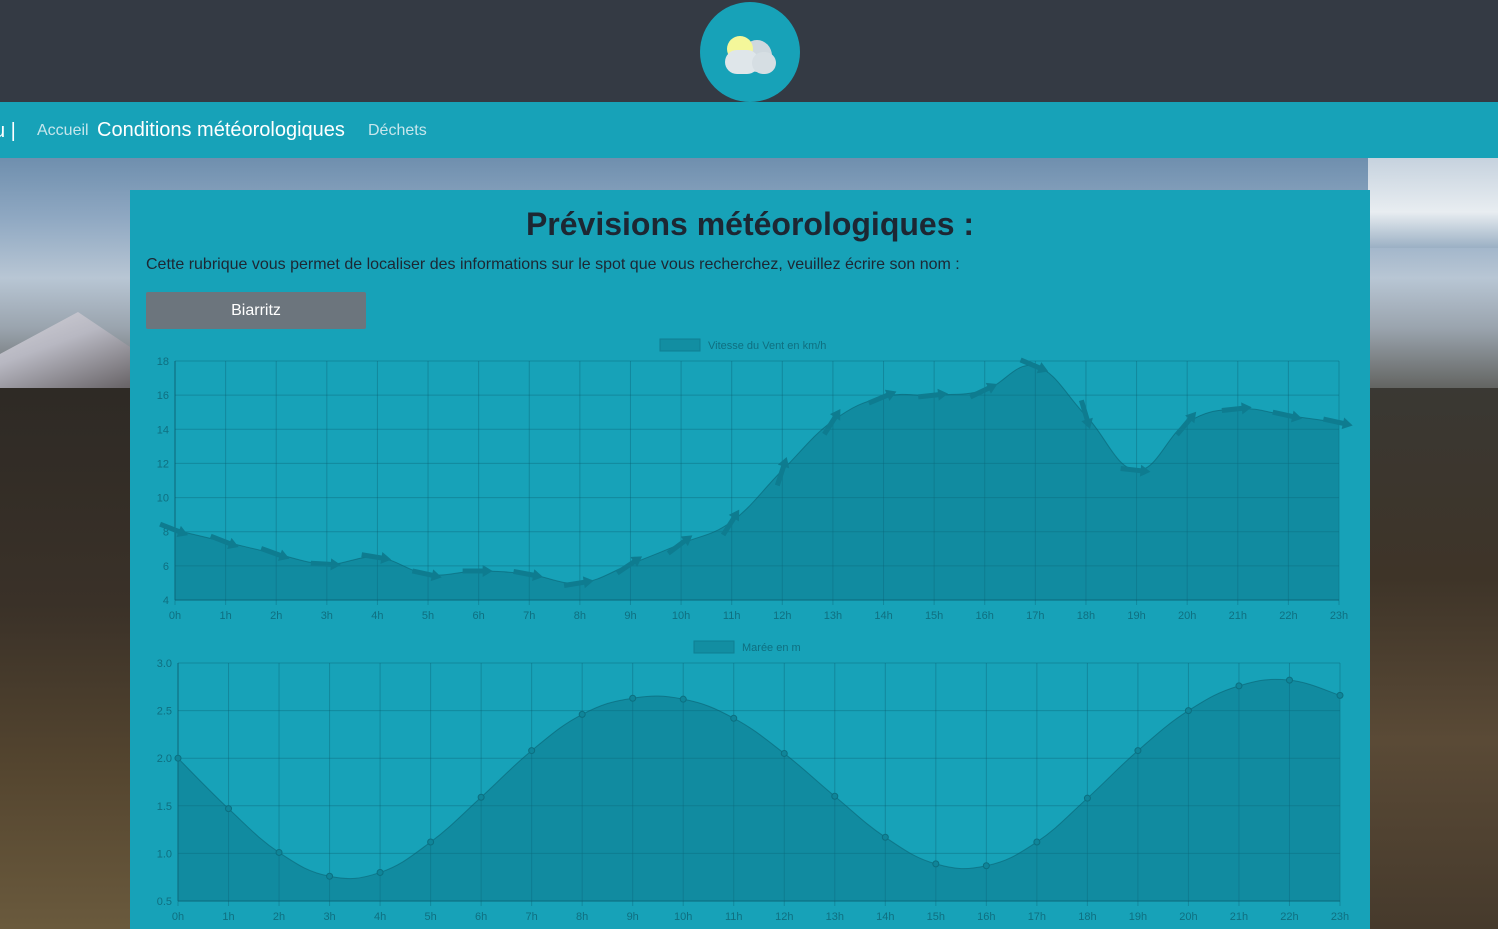 The width and height of the screenshot is (1498, 929). Describe the element at coordinates (166, 601) in the screenshot. I see `wind-ytick-label: 4` at that location.